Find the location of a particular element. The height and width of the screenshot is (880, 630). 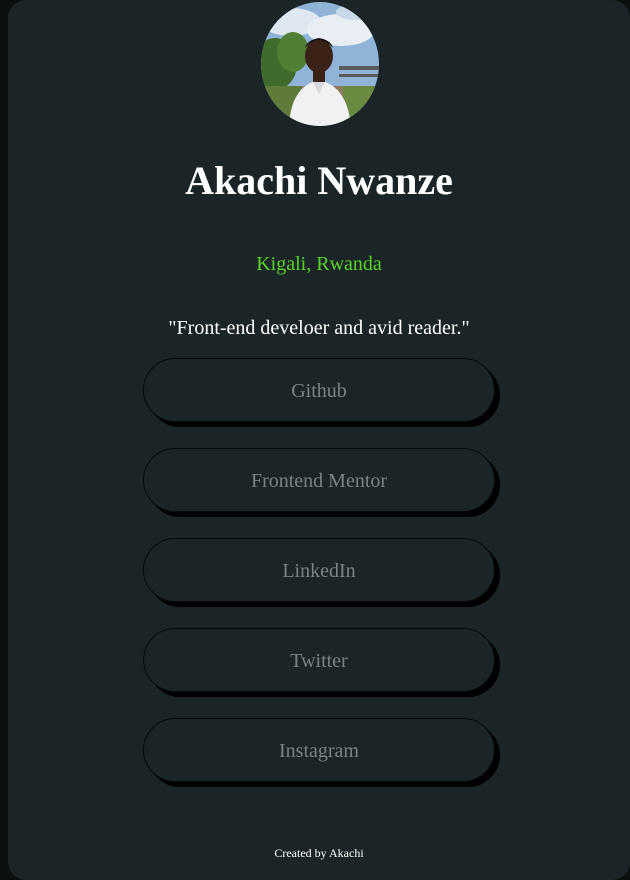

profile-bio: "Front-end develoer and avid reader." is located at coordinates (319, 328).